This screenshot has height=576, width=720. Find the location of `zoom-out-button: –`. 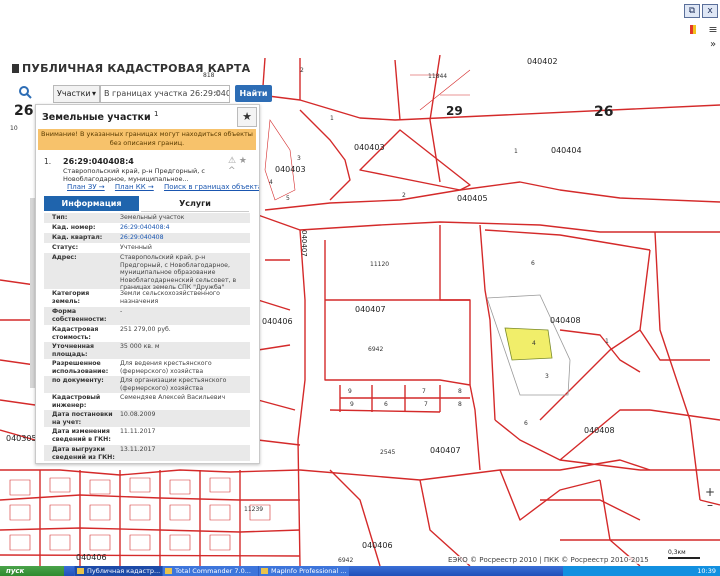

zoom-out-button: – is located at coordinates (710, 505).